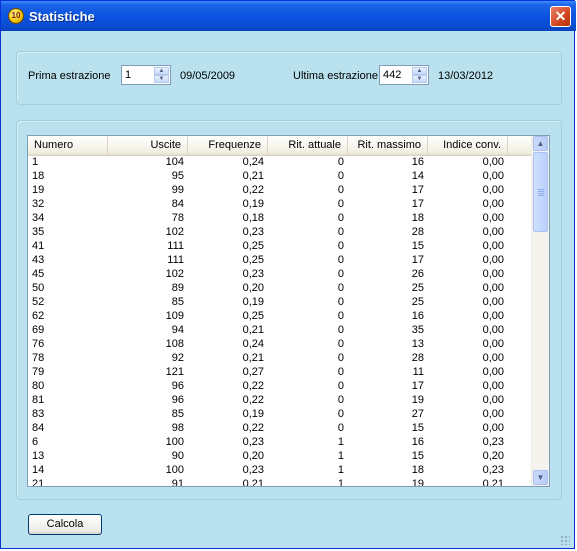 This screenshot has height=551, width=577. I want to click on title-bar: 10 Statistiche ✕, so click(288, 16).